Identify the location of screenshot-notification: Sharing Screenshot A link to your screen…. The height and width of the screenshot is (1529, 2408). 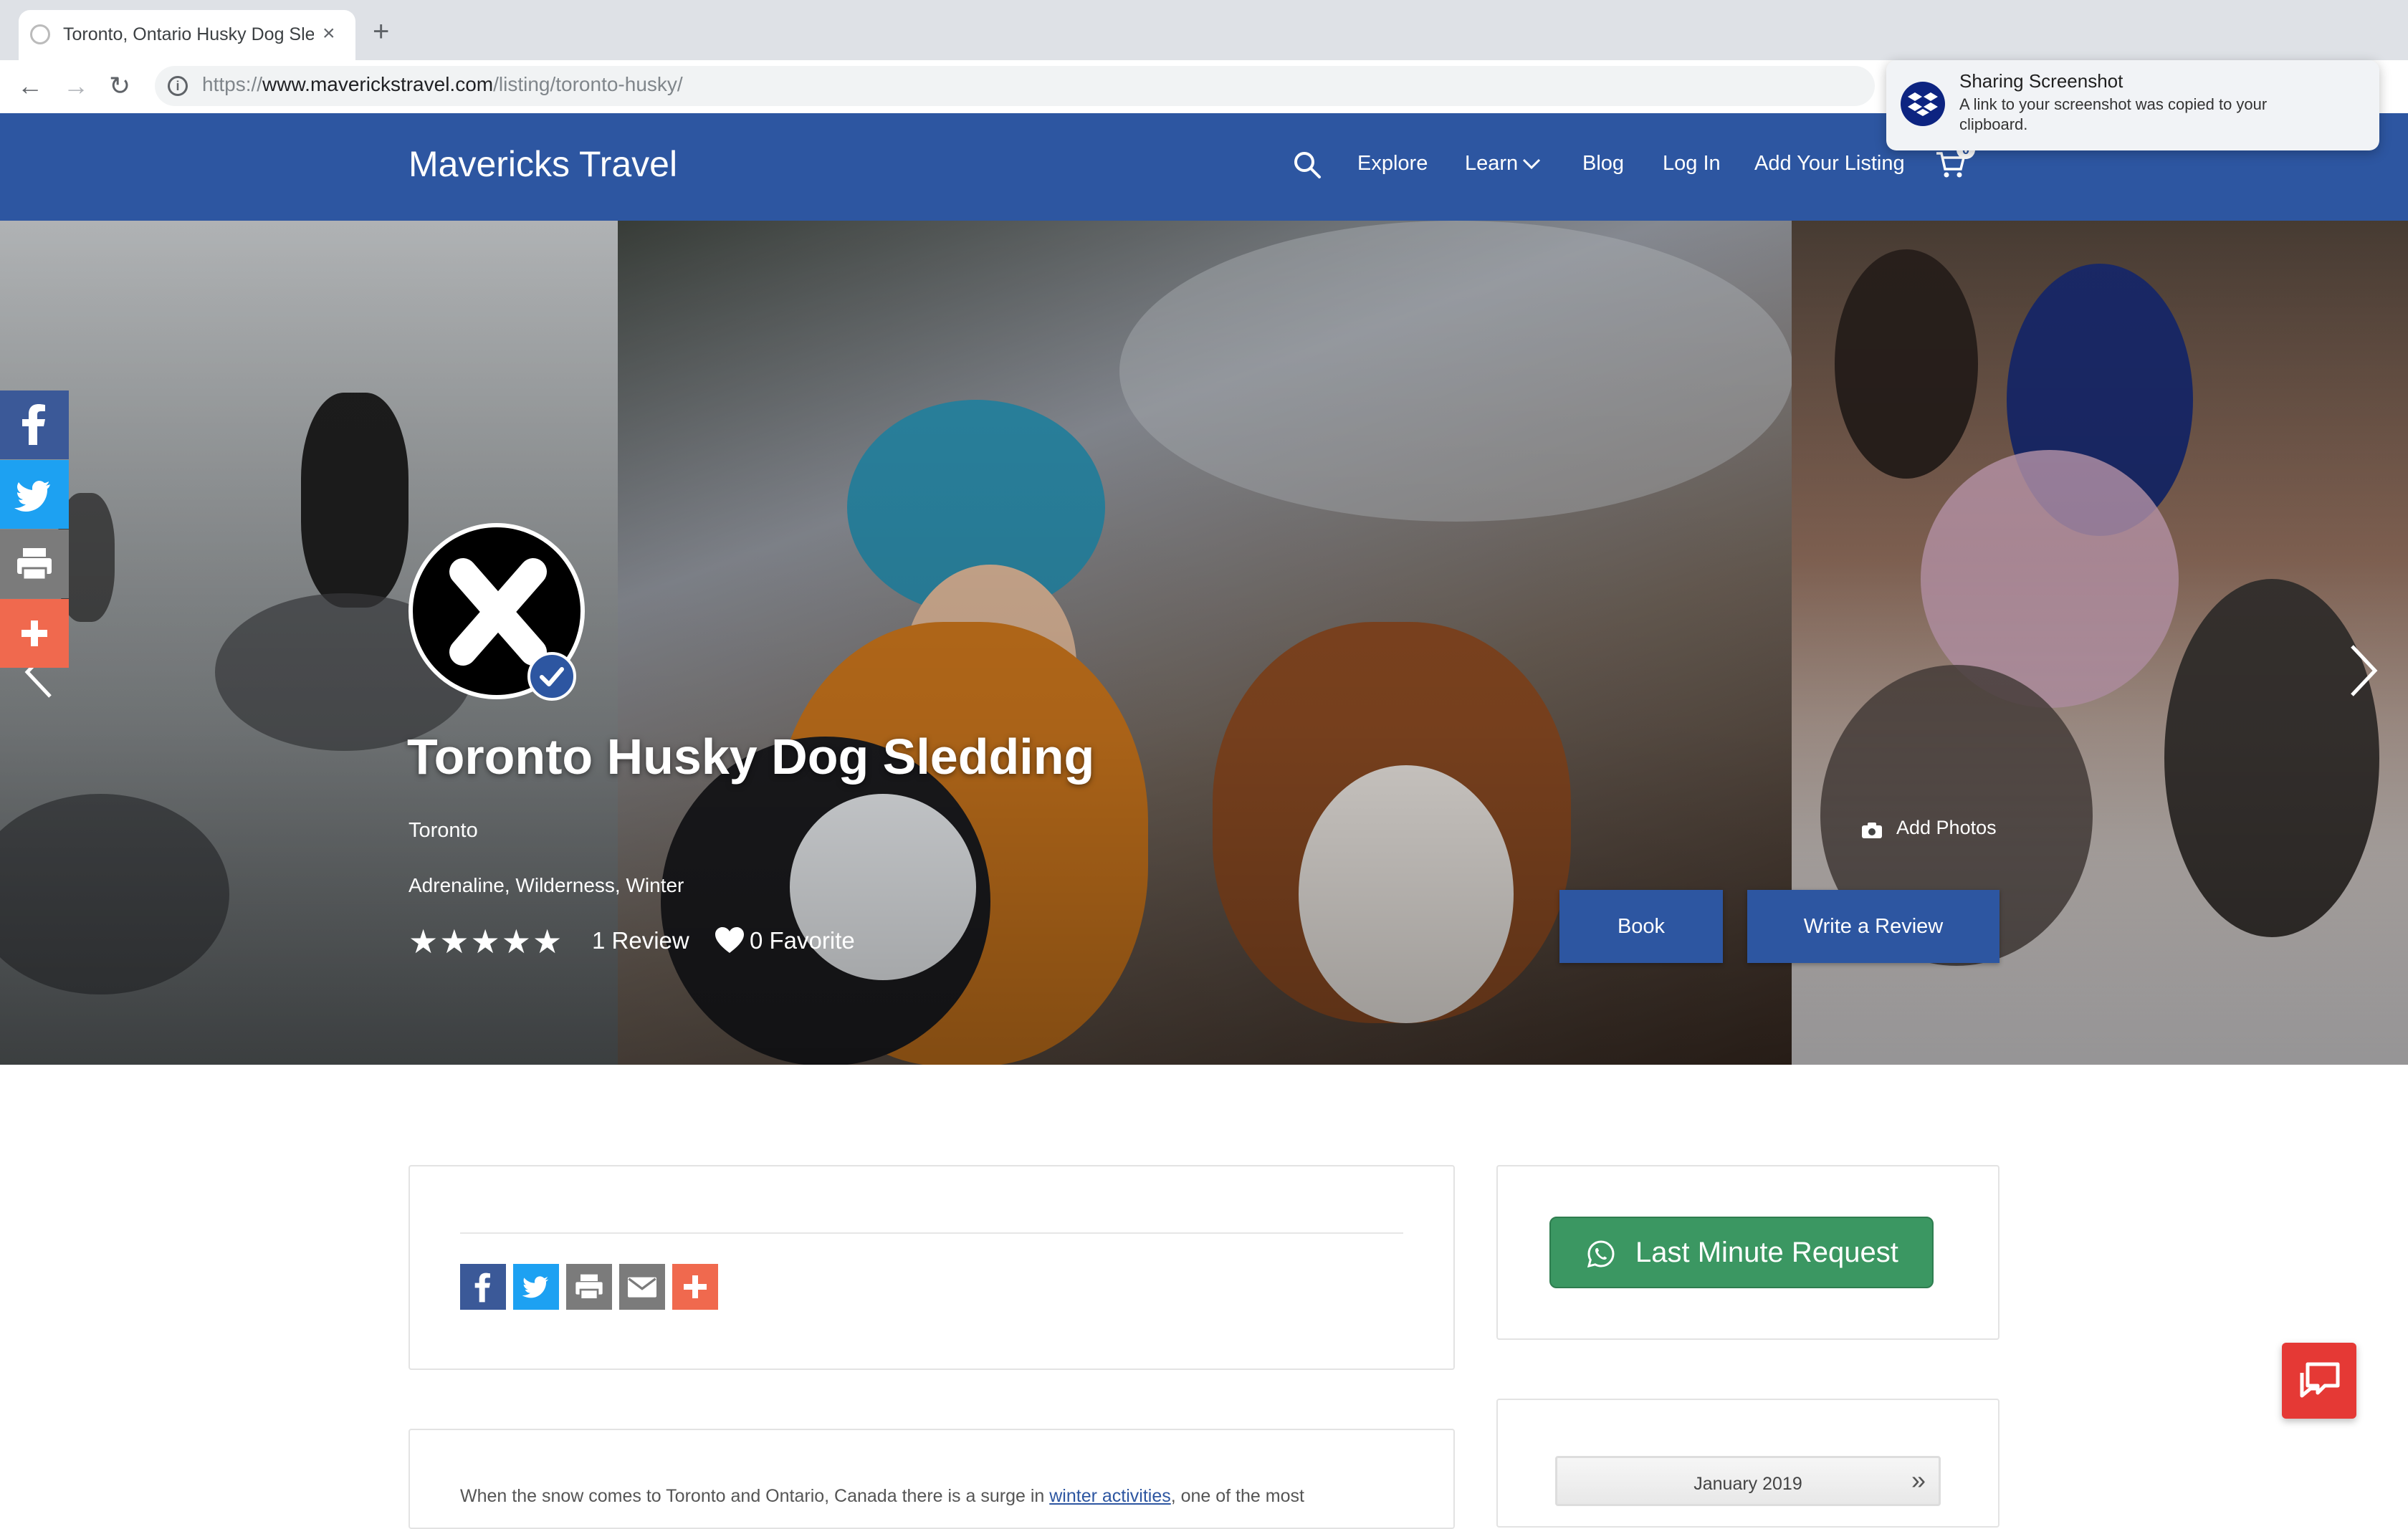
(2132, 105).